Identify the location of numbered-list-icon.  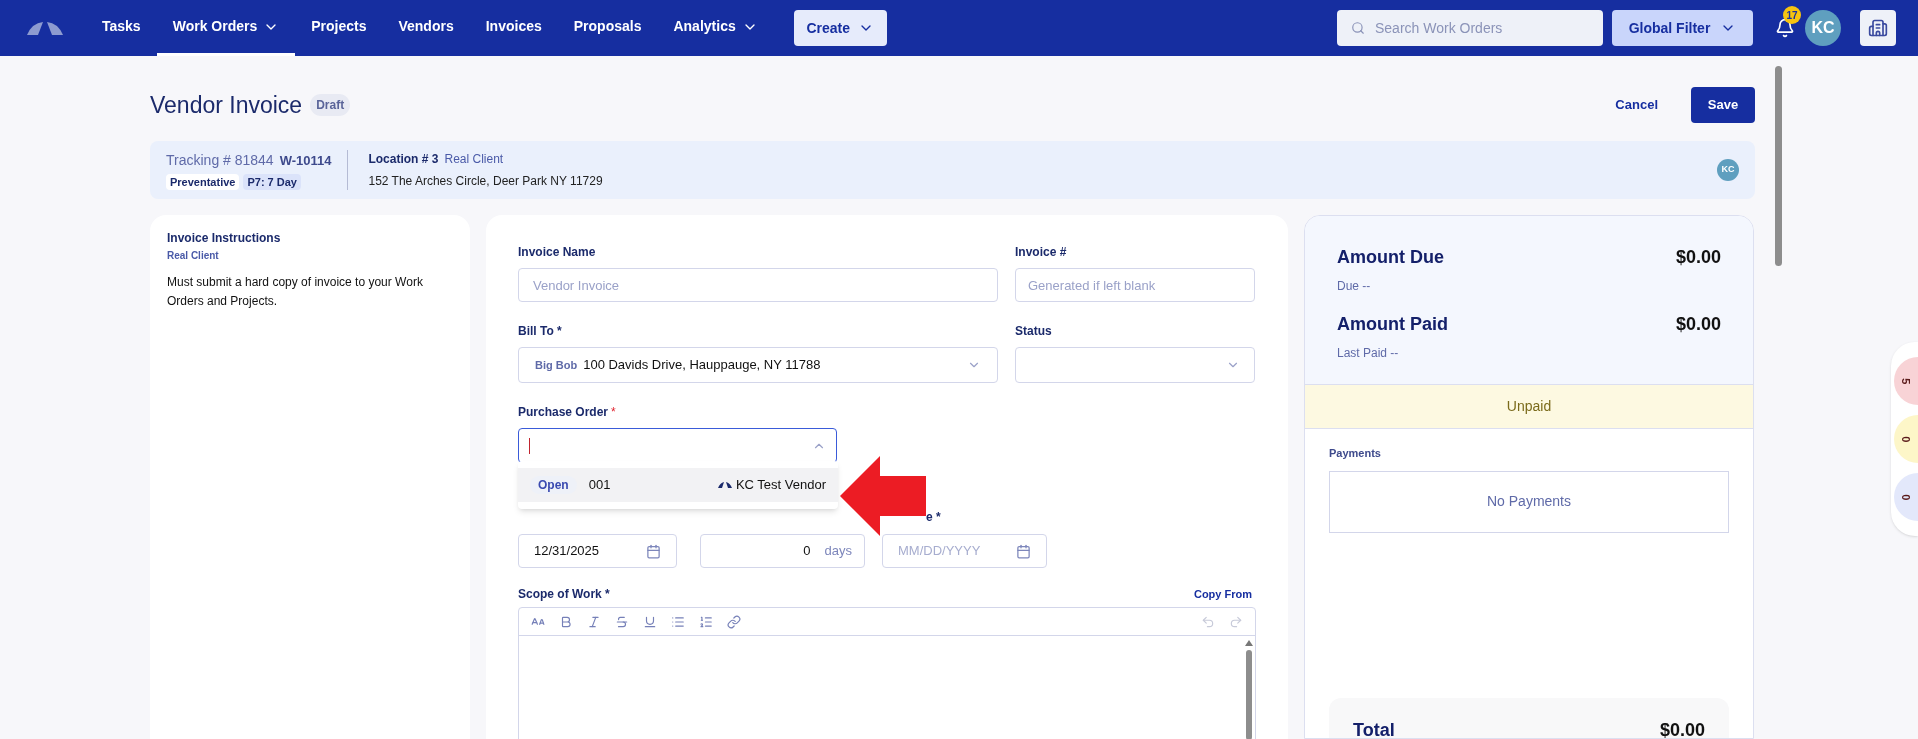
(706, 621).